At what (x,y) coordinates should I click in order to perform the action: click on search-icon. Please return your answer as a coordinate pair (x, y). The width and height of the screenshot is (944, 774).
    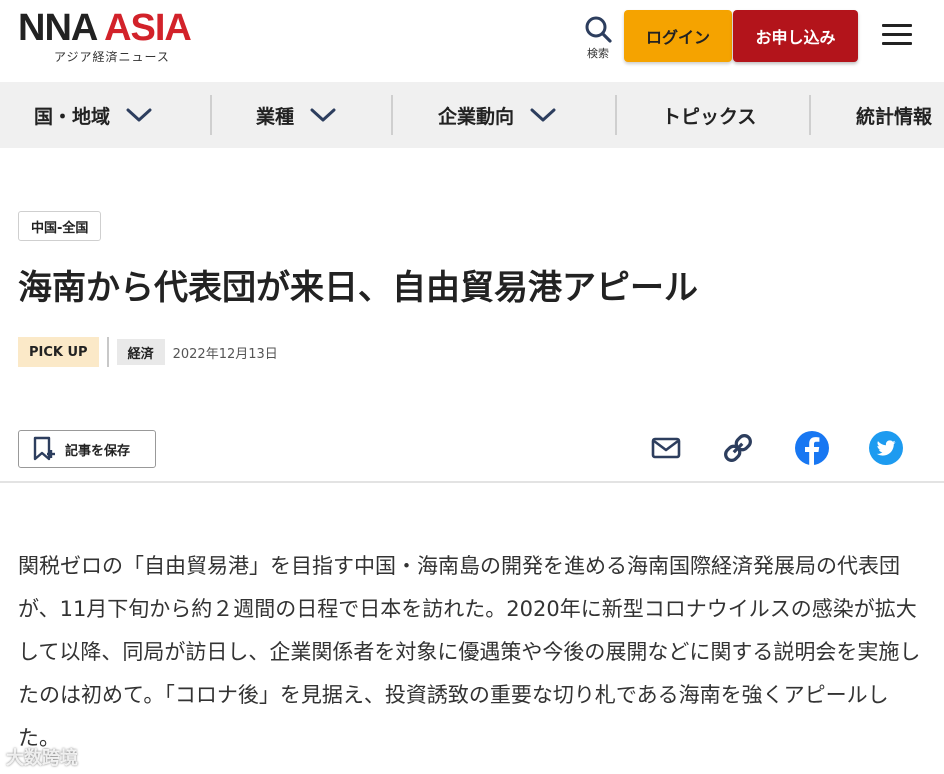
    Looking at the image, I should click on (598, 29).